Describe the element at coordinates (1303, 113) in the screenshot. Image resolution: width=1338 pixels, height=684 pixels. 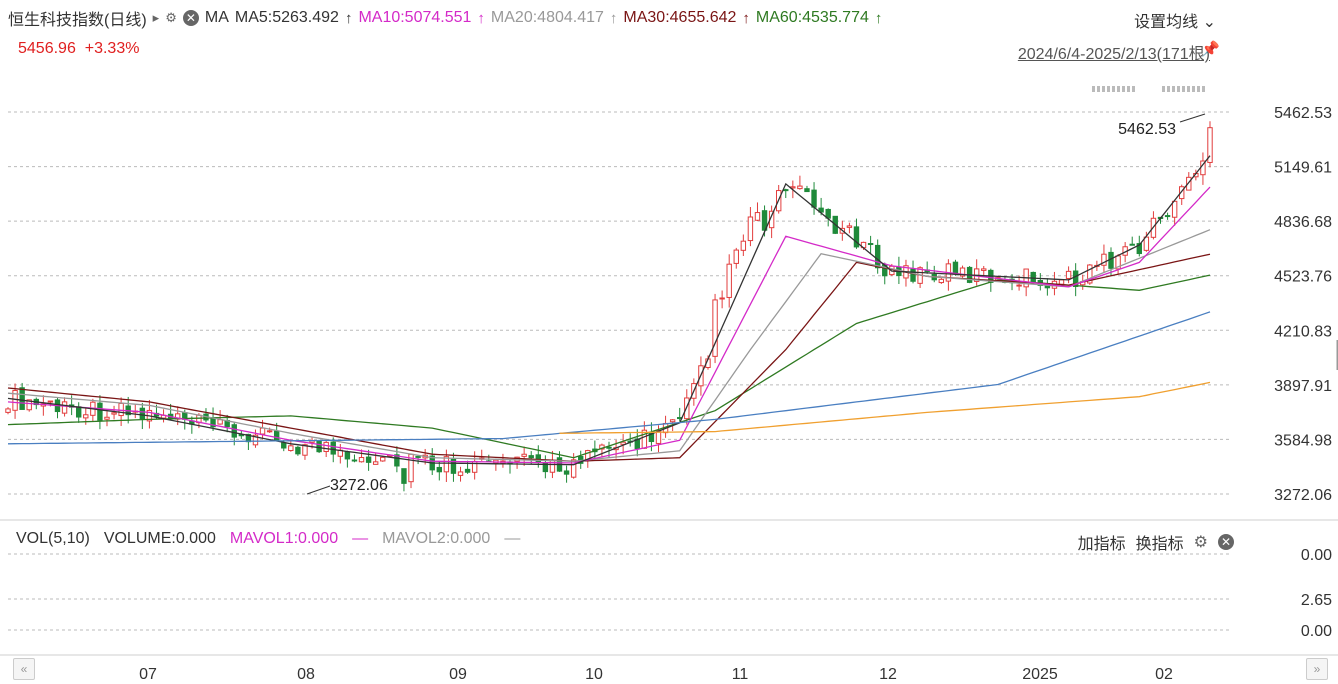
I see `y-tick-label: 5462.53` at that location.